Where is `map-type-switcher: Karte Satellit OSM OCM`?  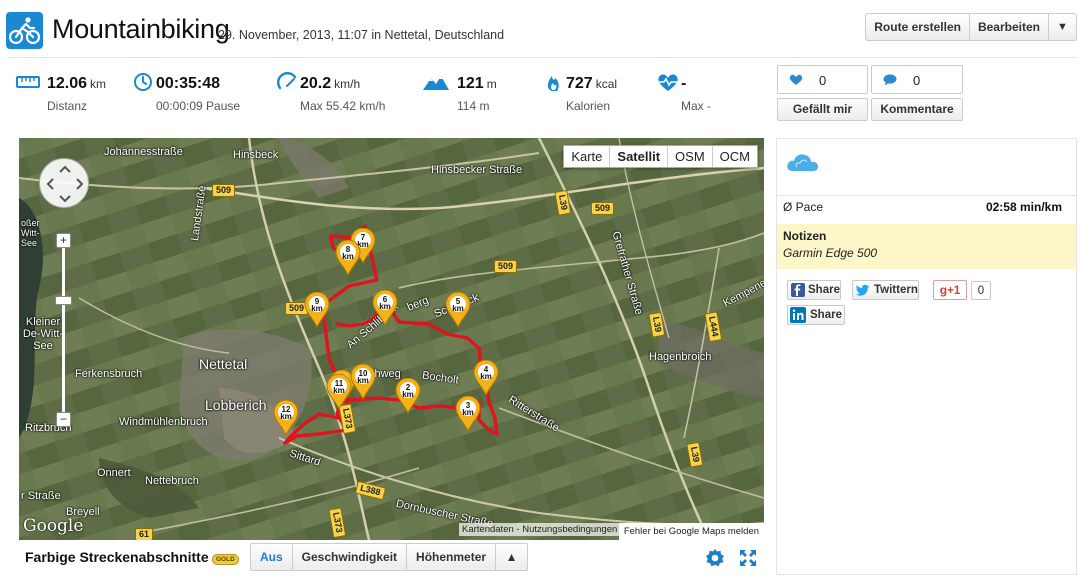
map-type-switcher: Karte Satellit OSM OCM is located at coordinates (660, 156).